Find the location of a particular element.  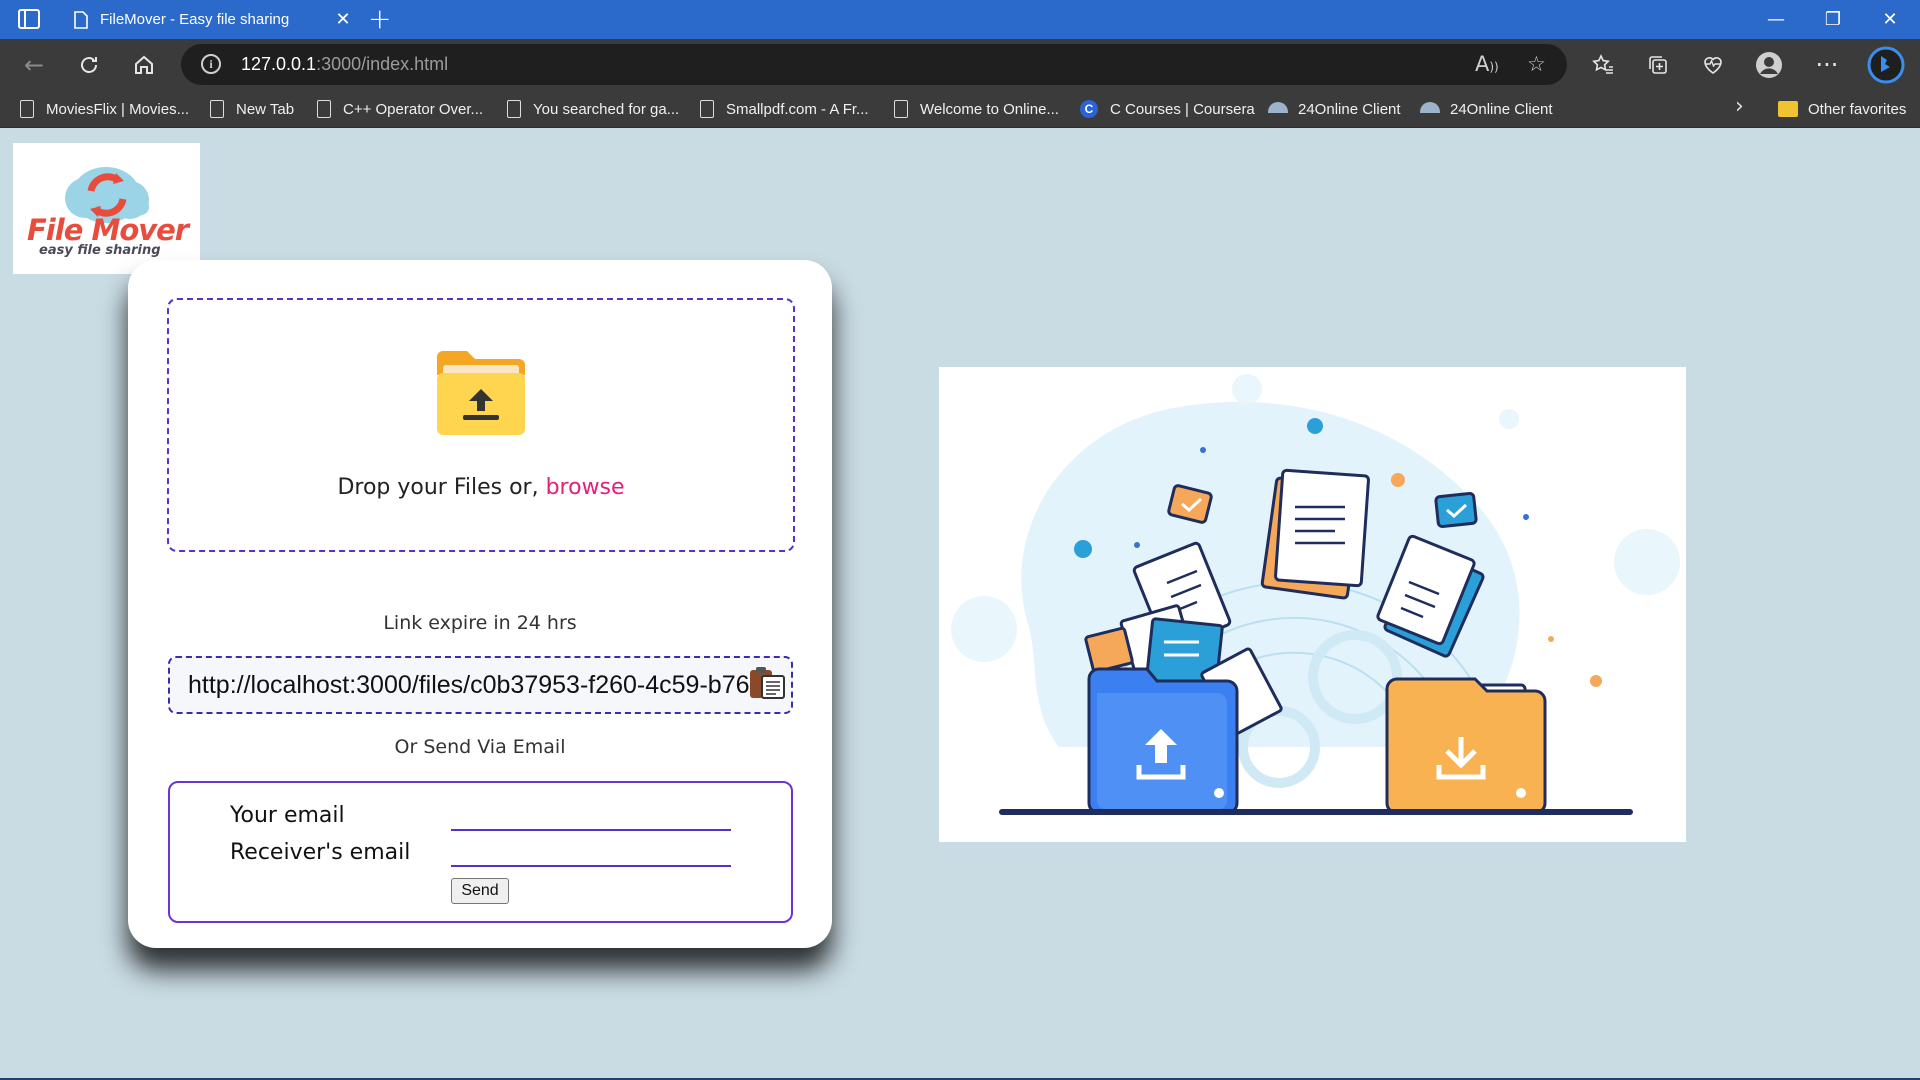

new-tab-button: + is located at coordinates (379, 19).